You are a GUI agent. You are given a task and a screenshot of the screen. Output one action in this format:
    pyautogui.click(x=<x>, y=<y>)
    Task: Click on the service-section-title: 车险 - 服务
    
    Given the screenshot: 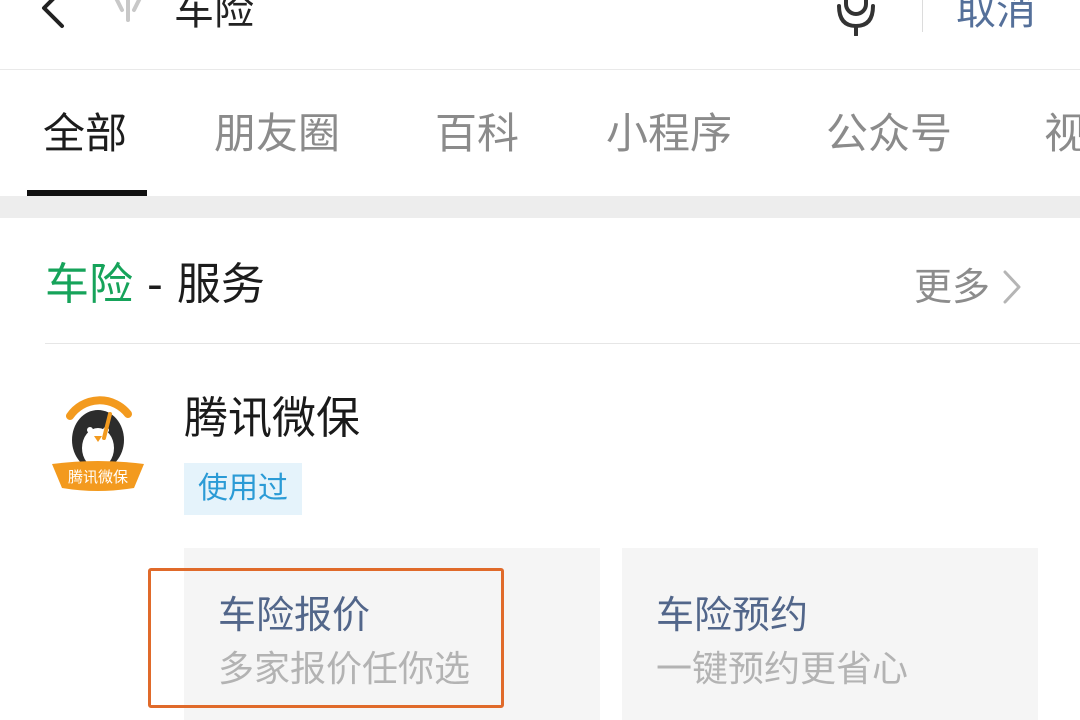 What is the action you would take?
    pyautogui.click(x=155, y=285)
    